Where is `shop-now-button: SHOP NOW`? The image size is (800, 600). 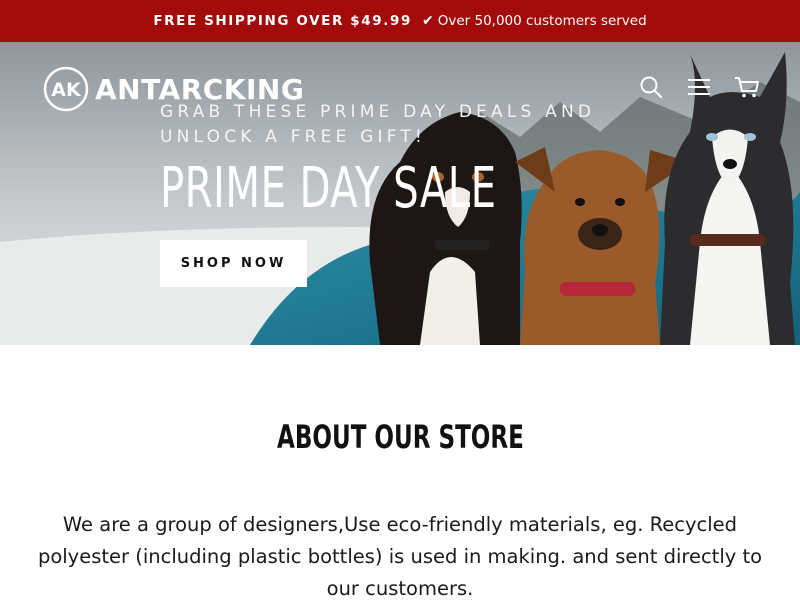 shop-now-button: SHOP NOW is located at coordinates (233, 263).